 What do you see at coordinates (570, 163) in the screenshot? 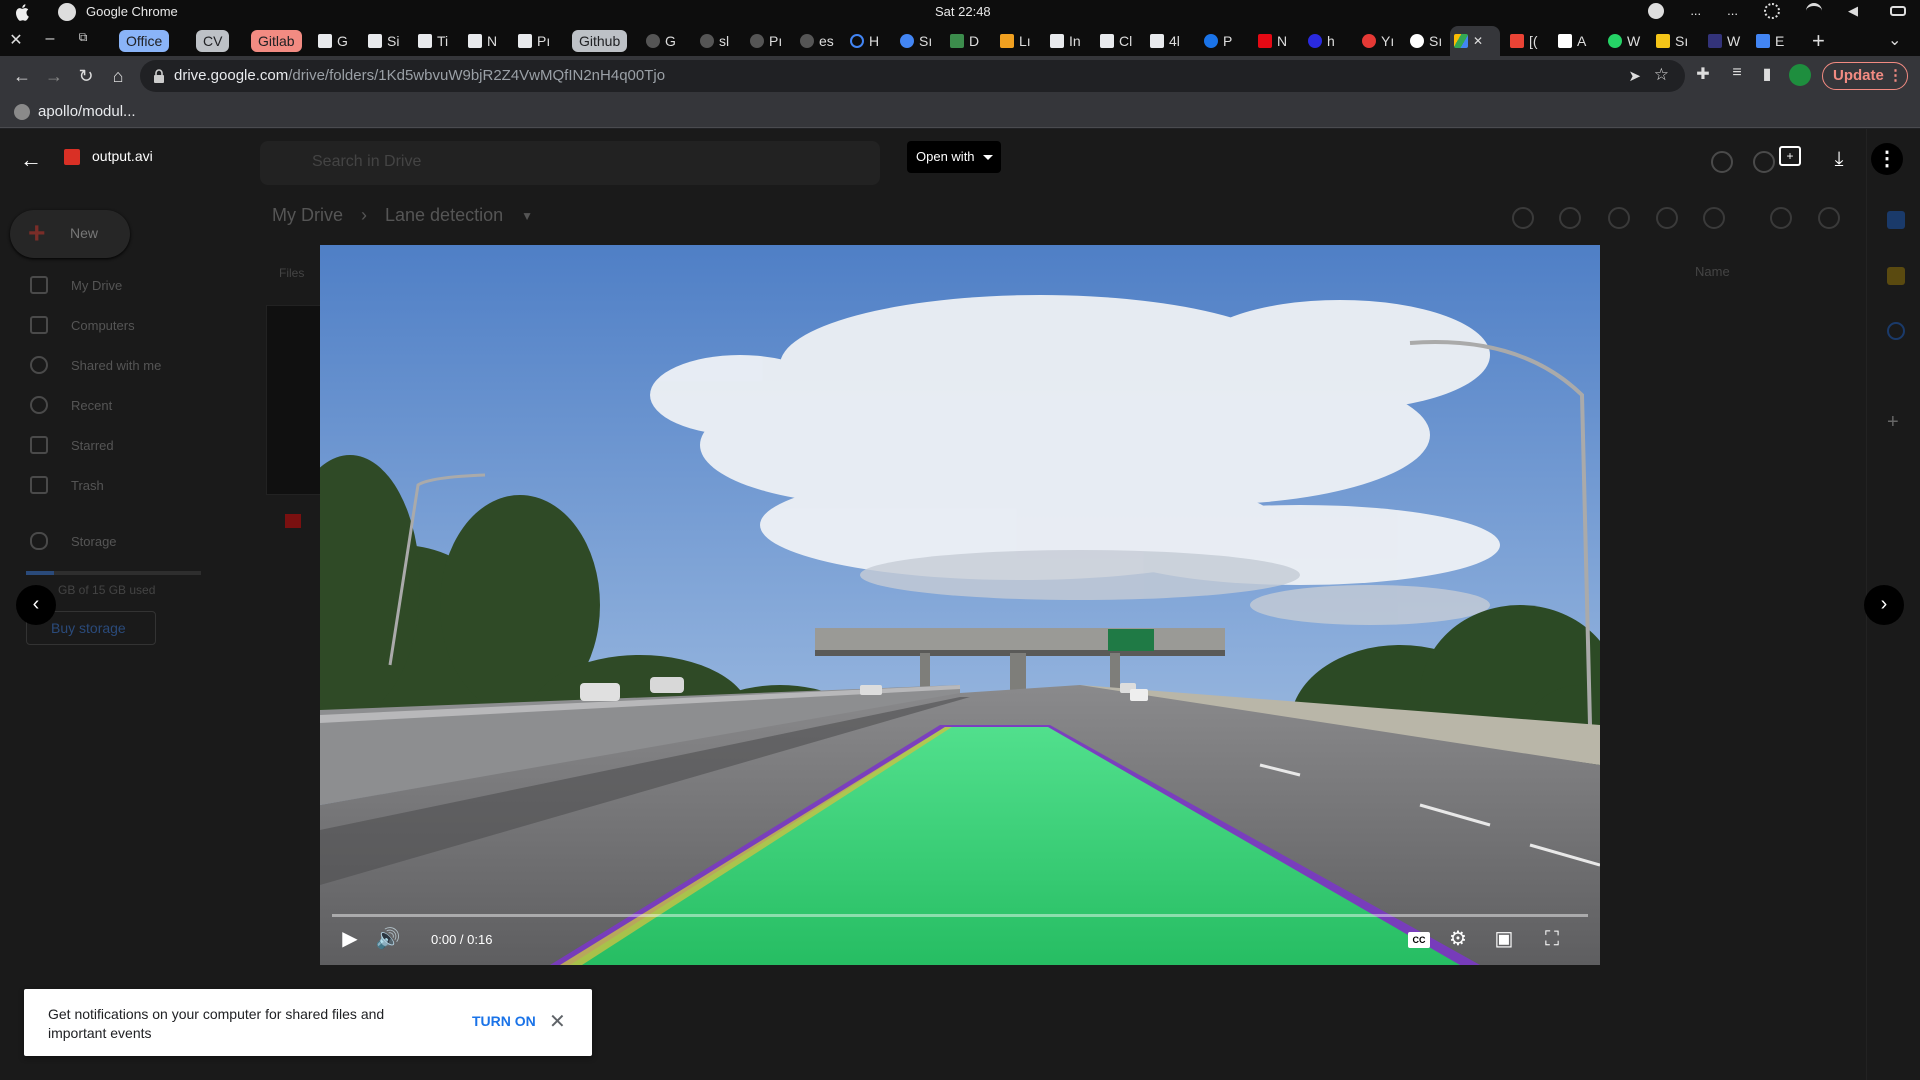
I see `drive-search-input: Search in Drive` at bounding box center [570, 163].